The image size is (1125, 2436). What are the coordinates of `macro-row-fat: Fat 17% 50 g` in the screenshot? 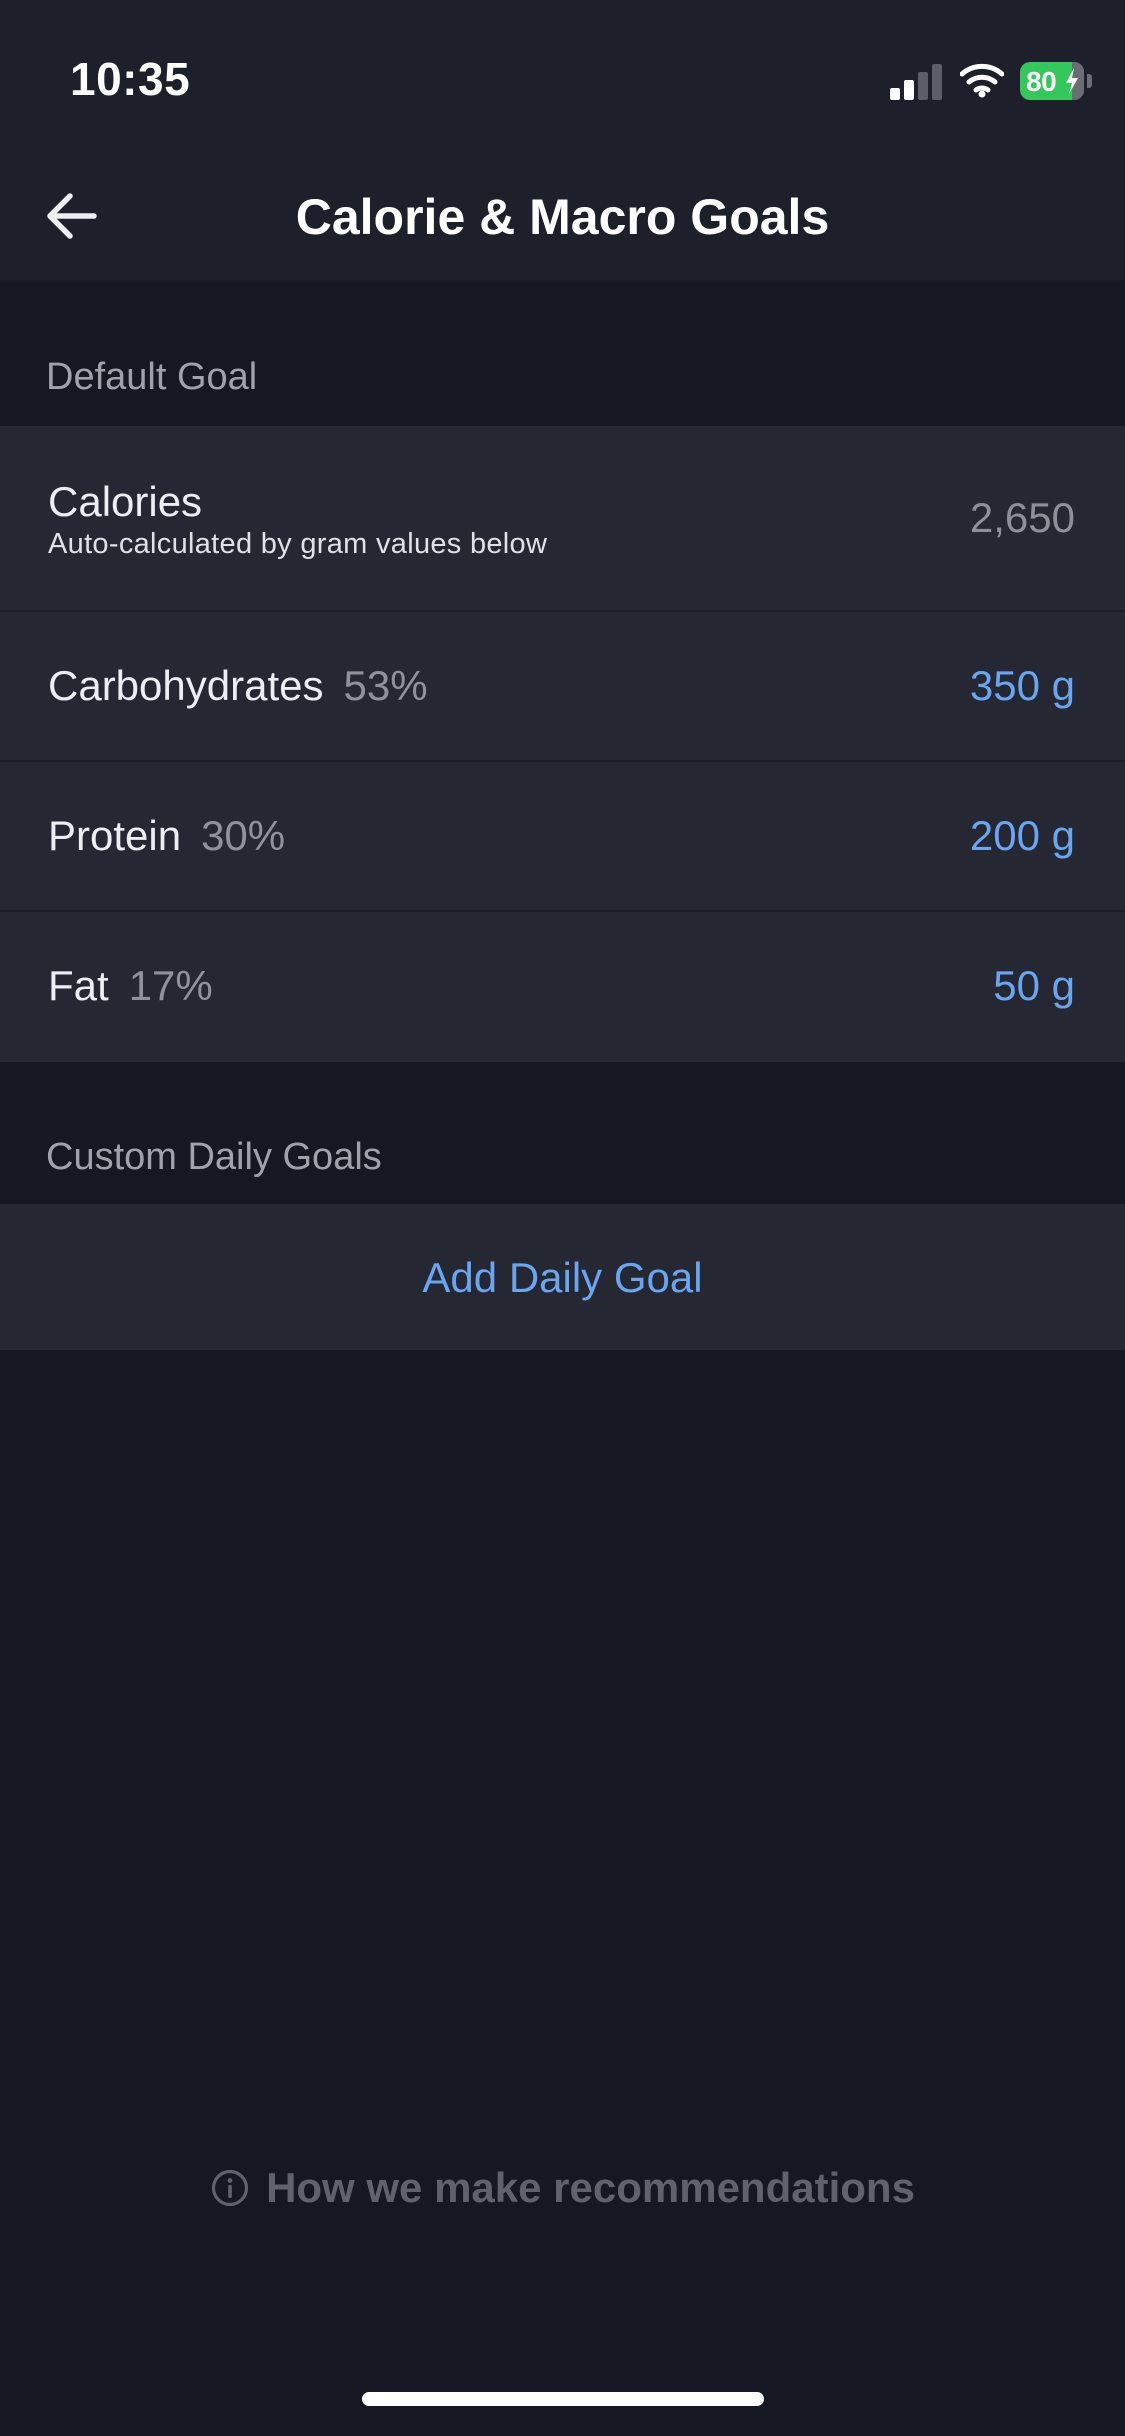 It's located at (562, 987).